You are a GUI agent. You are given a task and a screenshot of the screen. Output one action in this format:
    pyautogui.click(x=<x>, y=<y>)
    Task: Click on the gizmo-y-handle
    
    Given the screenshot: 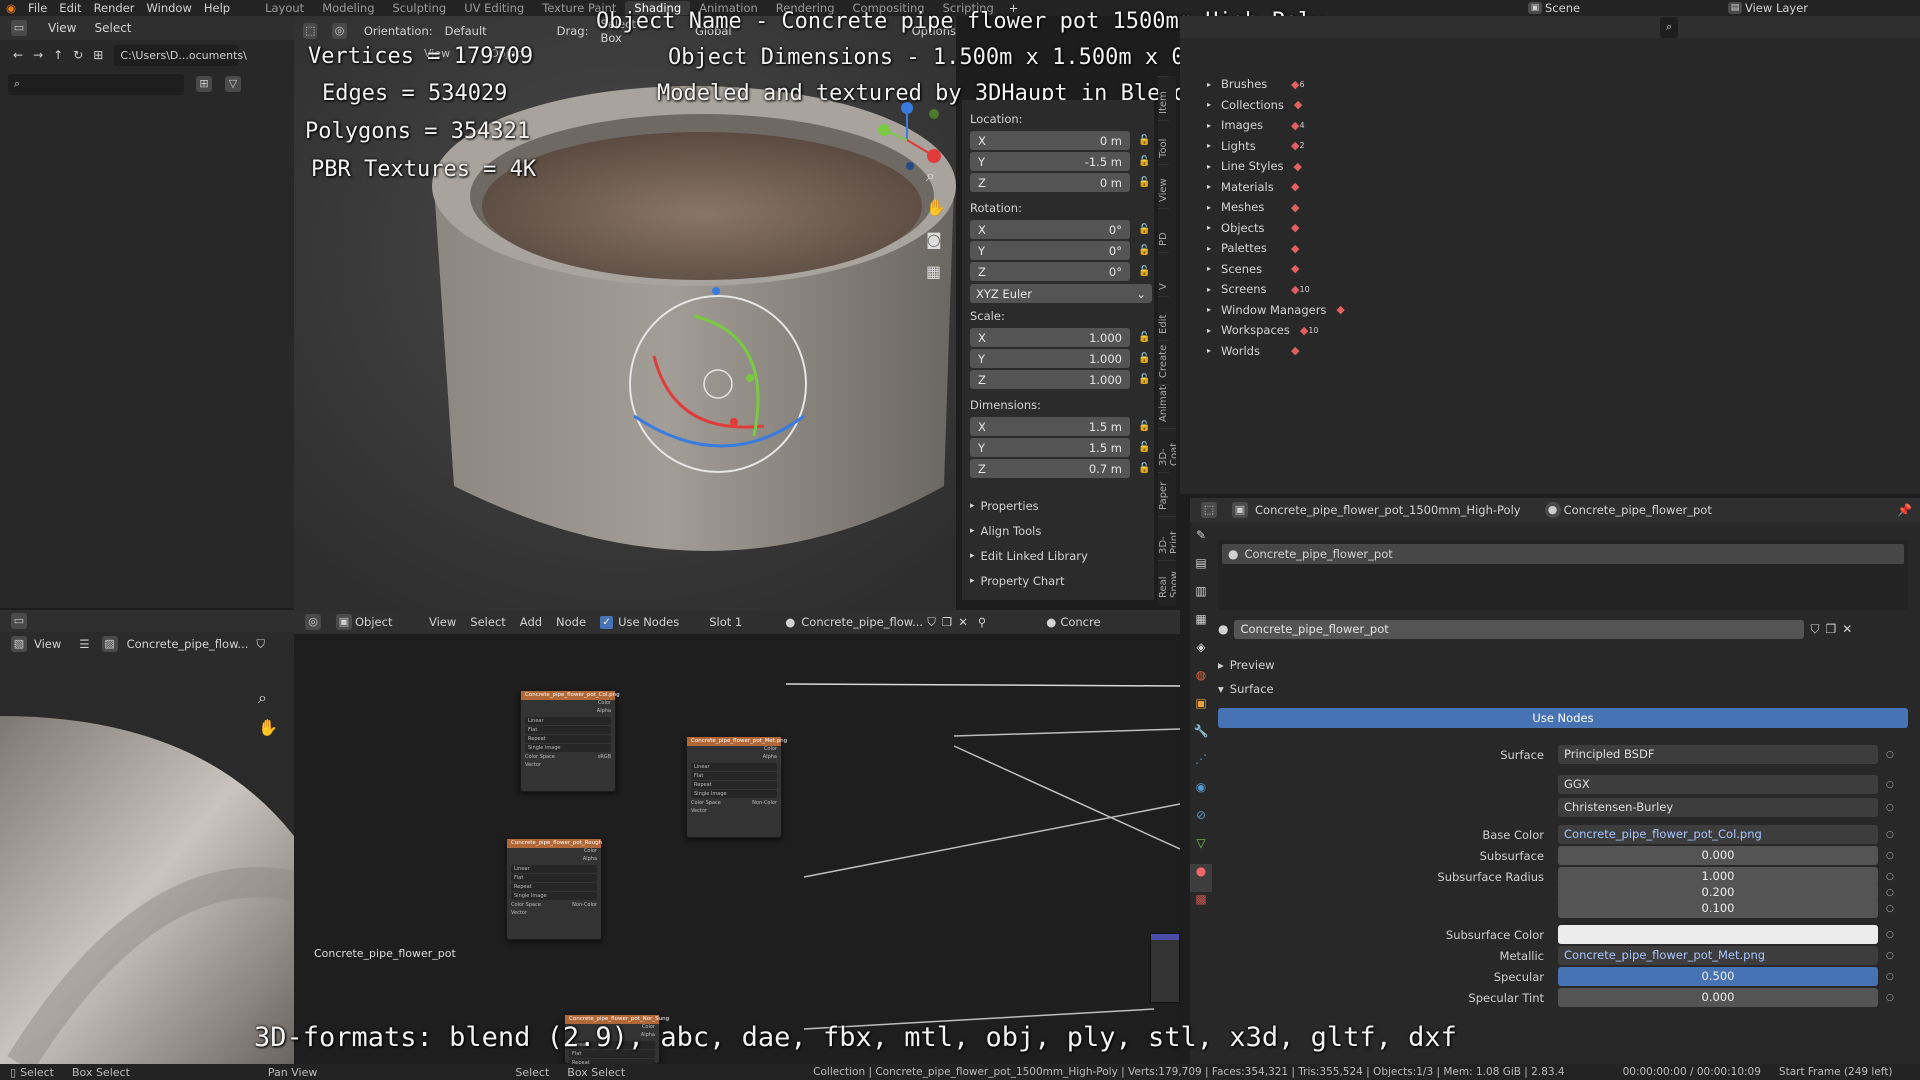 What is the action you would take?
    pyautogui.click(x=750, y=378)
    